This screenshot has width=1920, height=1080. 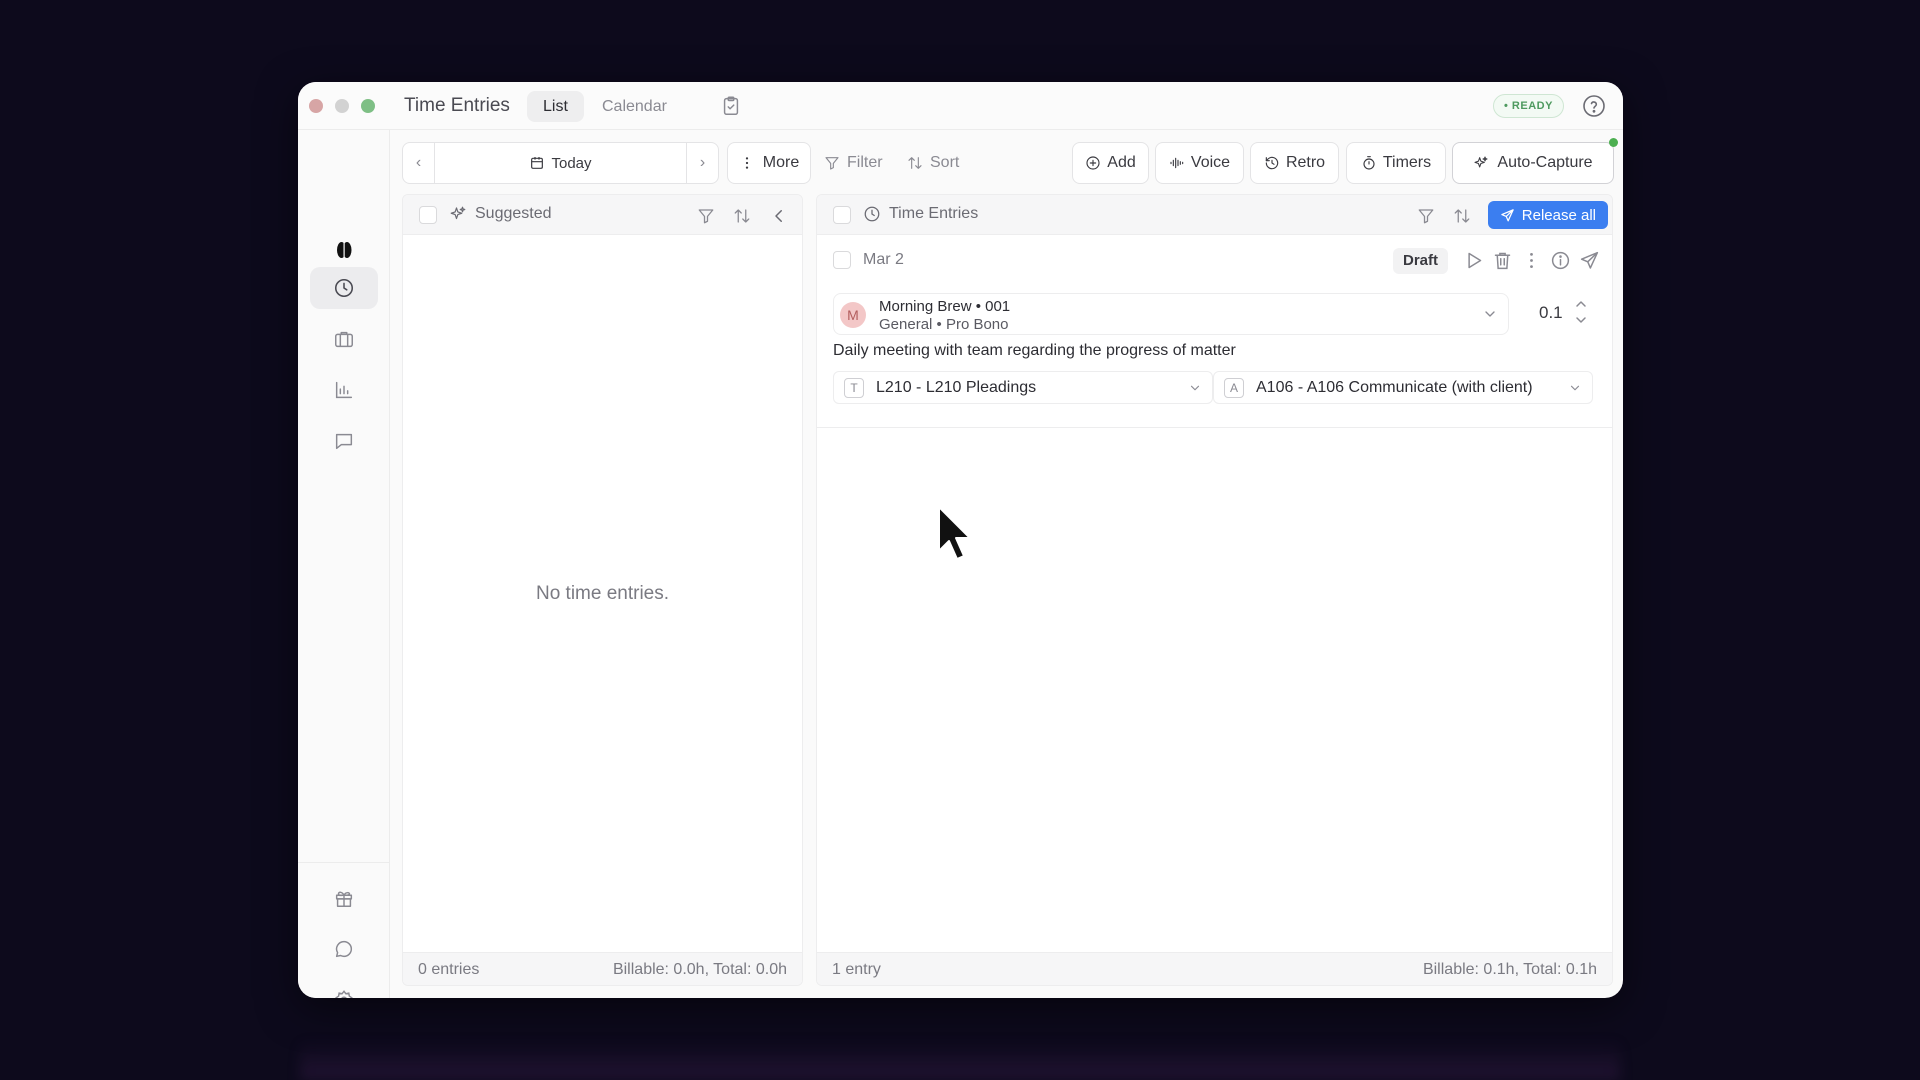 What do you see at coordinates (555, 106) in the screenshot?
I see `tab-list: List` at bounding box center [555, 106].